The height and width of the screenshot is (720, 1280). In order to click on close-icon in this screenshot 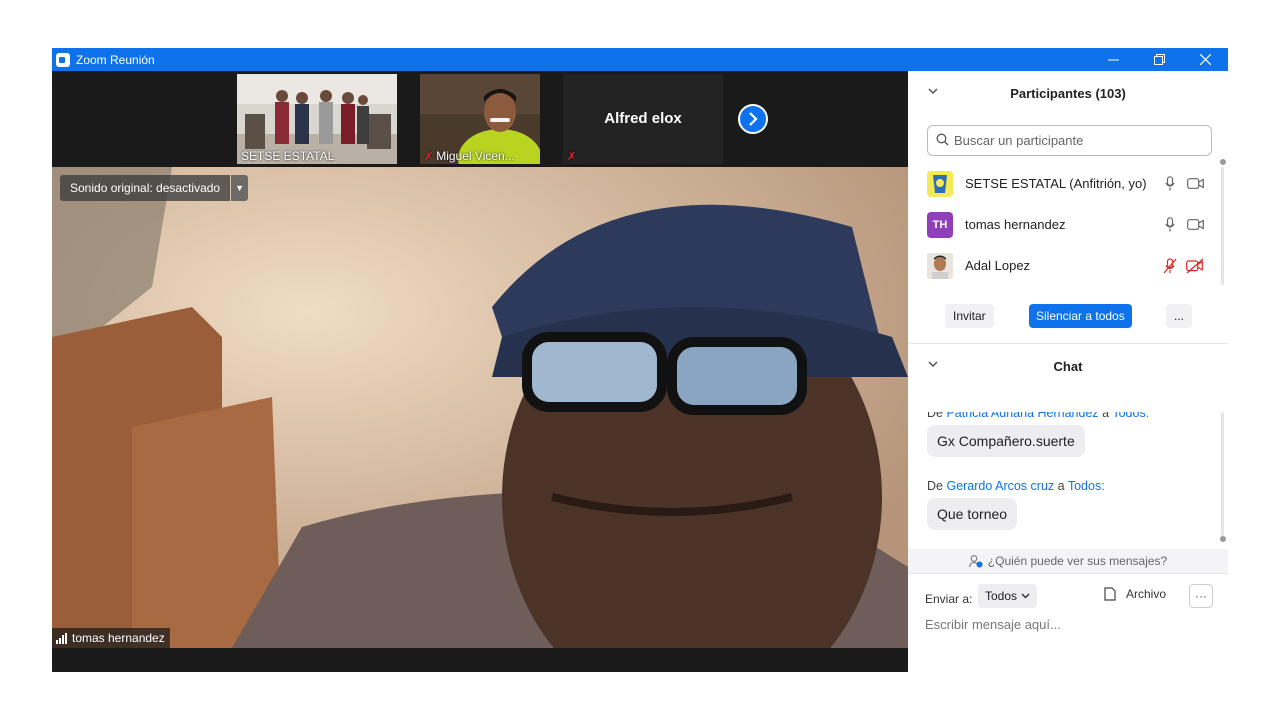, I will do `click(1205, 59)`.